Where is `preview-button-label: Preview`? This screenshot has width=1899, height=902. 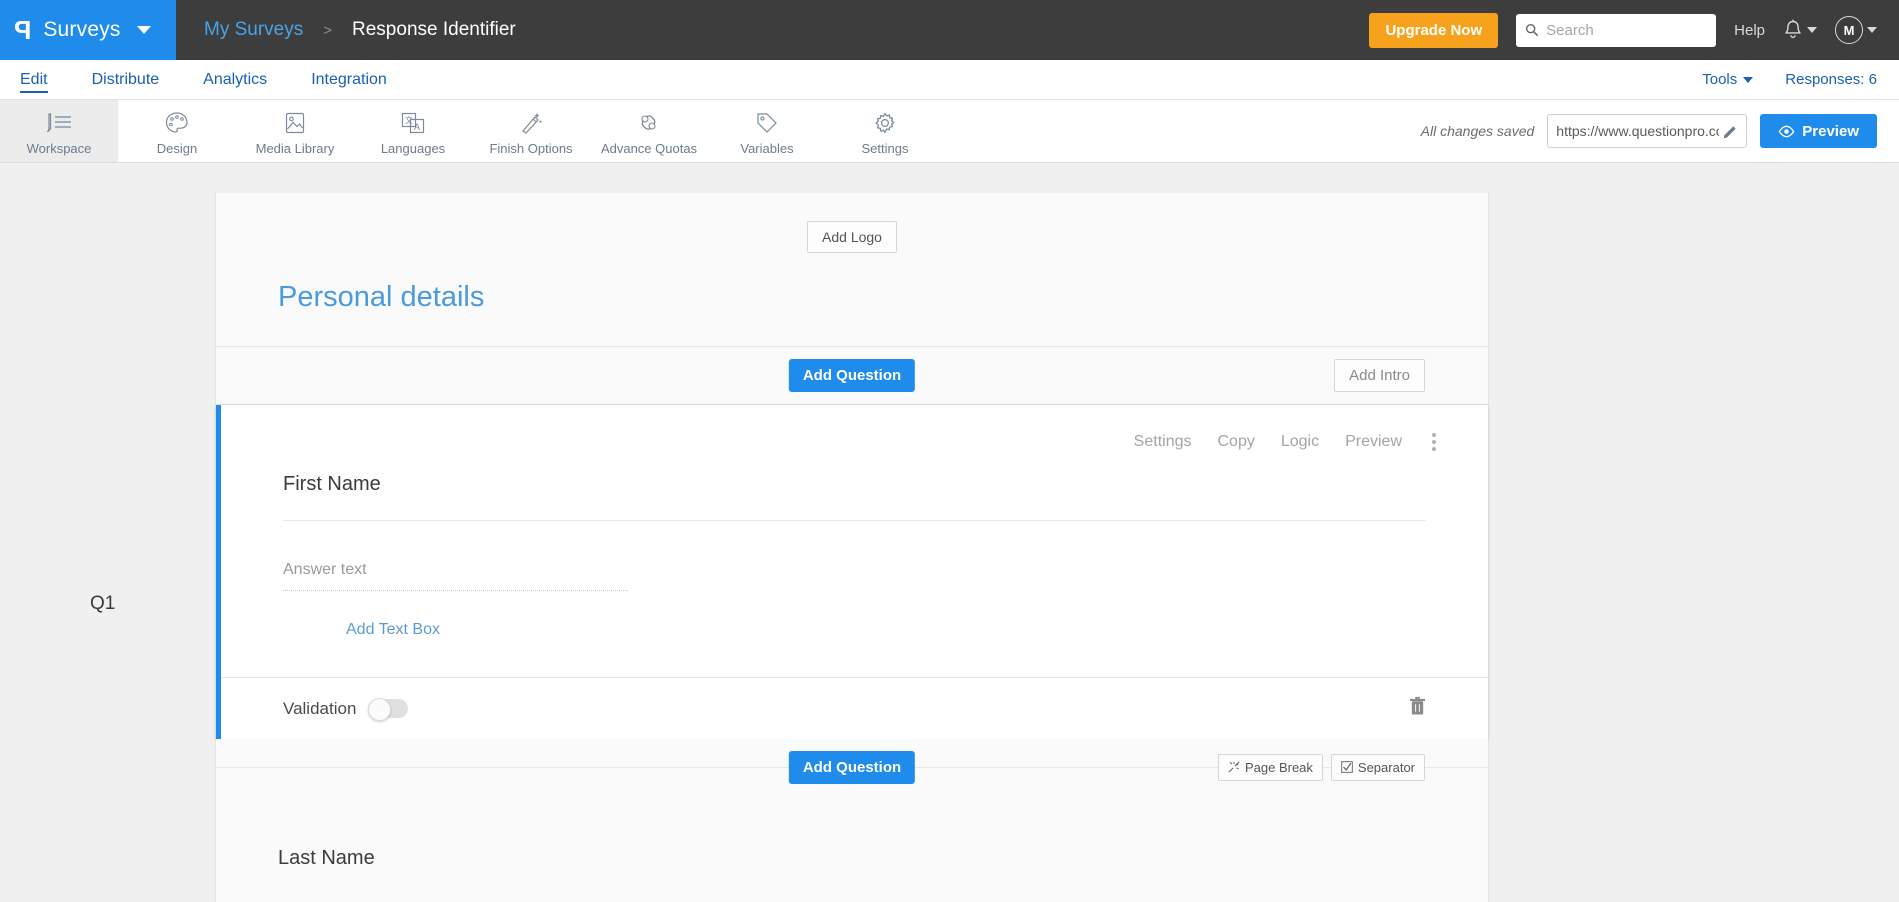
preview-button-label: Preview is located at coordinates (1830, 131).